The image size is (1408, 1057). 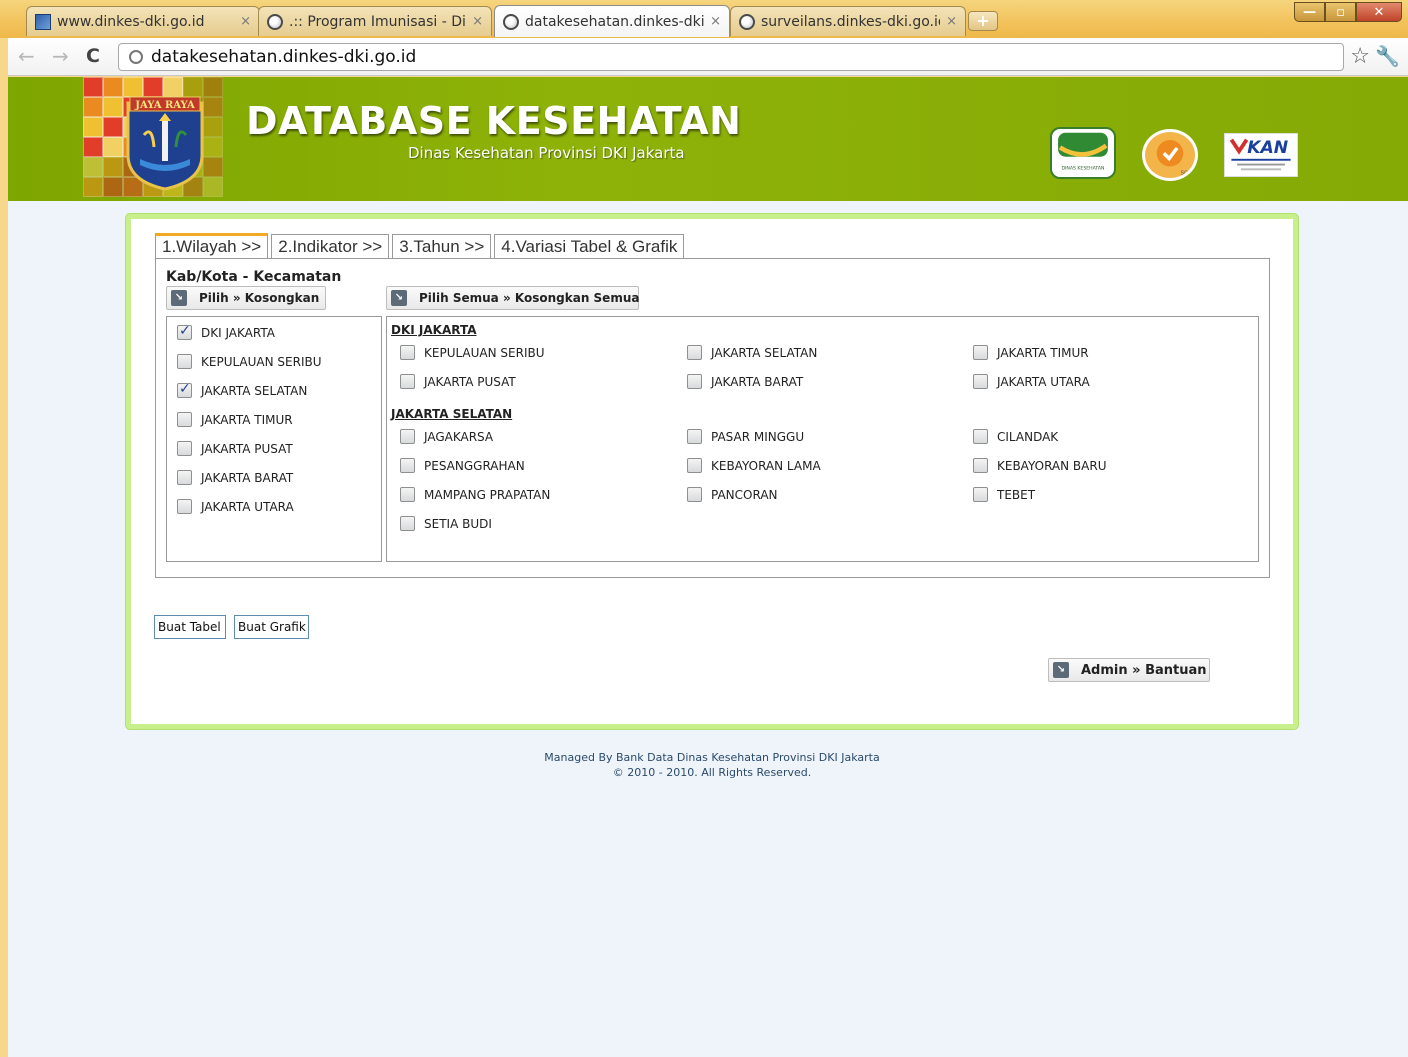 I want to click on kab-kota-item: JAKARTA UTARA, so click(x=235, y=506).